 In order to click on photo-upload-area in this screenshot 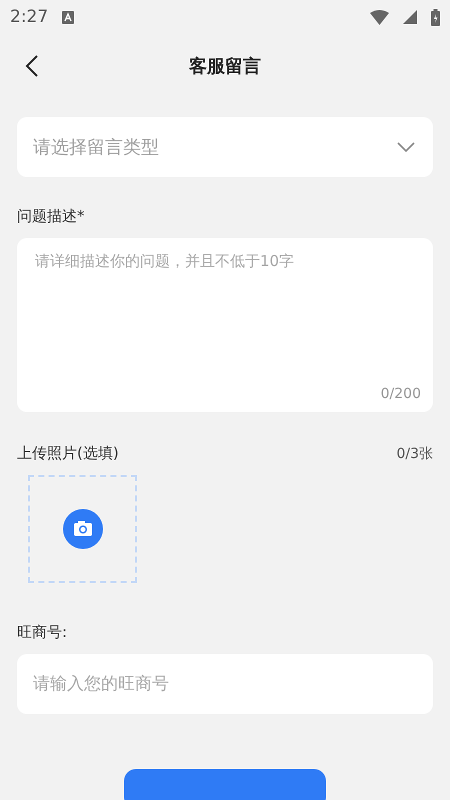, I will do `click(82, 529)`.